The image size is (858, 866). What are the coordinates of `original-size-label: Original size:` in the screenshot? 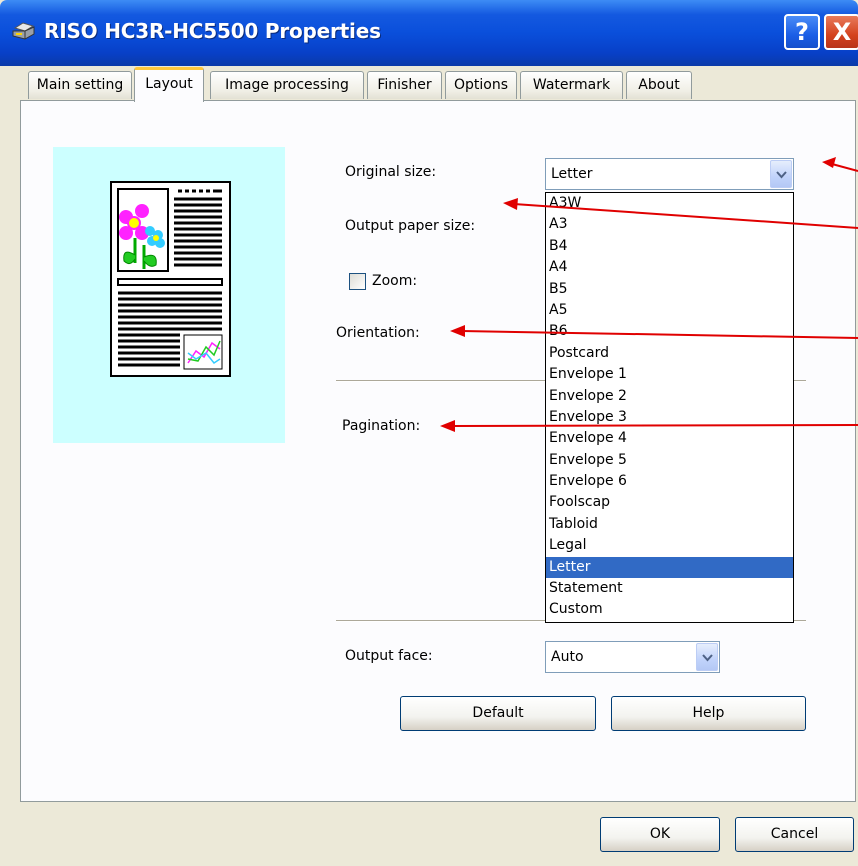 It's located at (391, 172).